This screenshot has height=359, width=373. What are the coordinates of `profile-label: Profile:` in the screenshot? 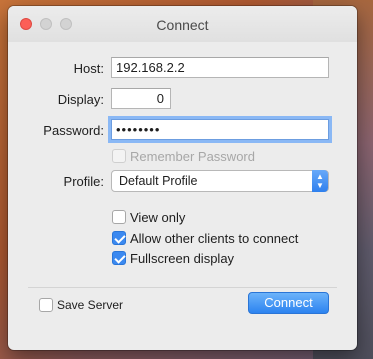 It's located at (83, 181).